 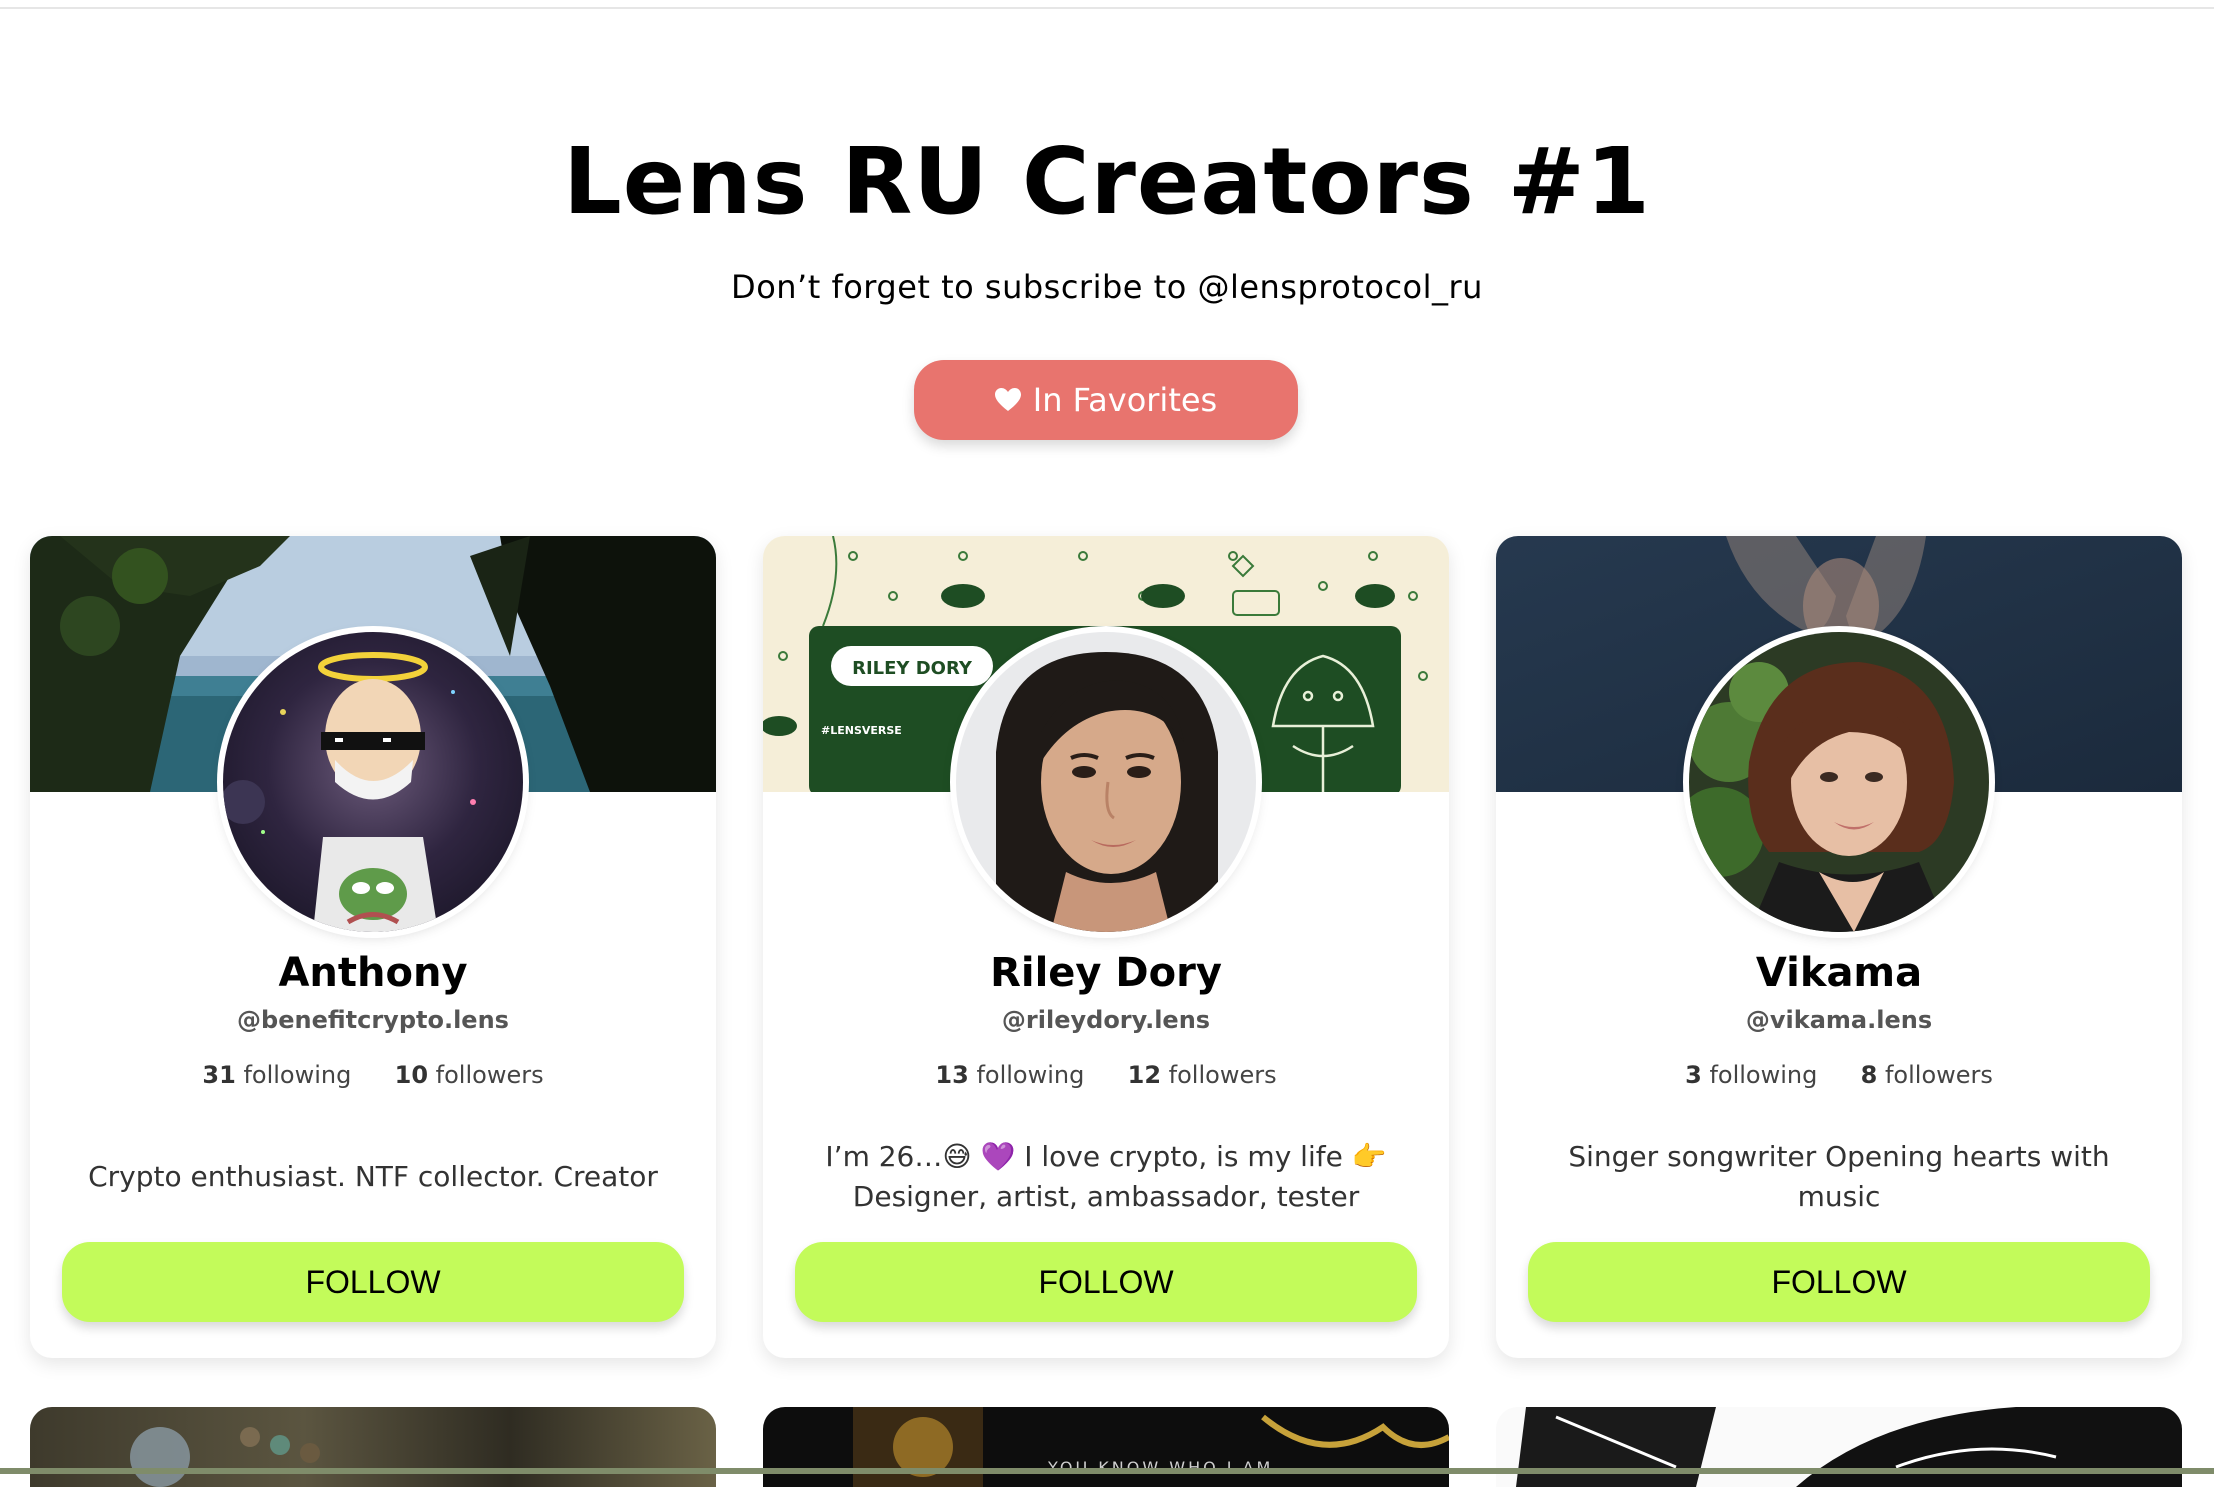 What do you see at coordinates (1107, 4) in the screenshot?
I see `top-divider` at bounding box center [1107, 4].